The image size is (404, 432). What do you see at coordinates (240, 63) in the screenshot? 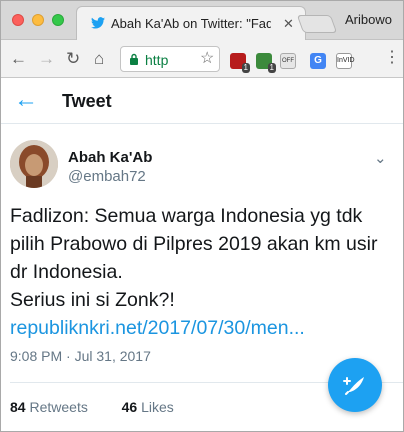
I see `ublock-extension-icon: 1` at bounding box center [240, 63].